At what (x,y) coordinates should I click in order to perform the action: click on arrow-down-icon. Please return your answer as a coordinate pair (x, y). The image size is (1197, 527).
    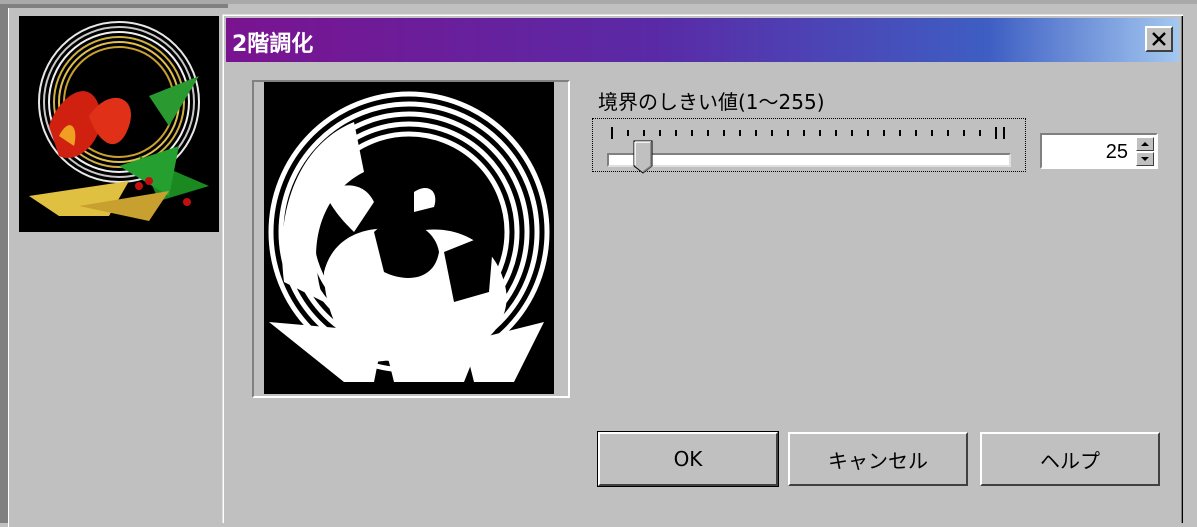
    Looking at the image, I should click on (1145, 159).